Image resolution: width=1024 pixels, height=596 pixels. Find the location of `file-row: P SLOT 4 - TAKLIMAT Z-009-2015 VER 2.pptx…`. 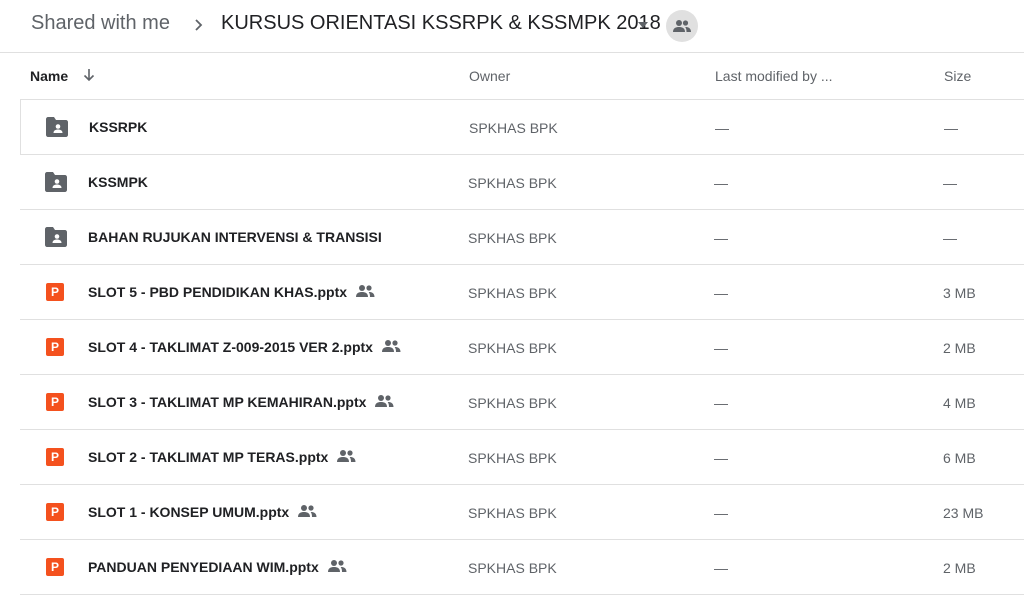

file-row: P SLOT 4 - TAKLIMAT Z-009-2015 VER 2.pptx… is located at coordinates (522, 347).